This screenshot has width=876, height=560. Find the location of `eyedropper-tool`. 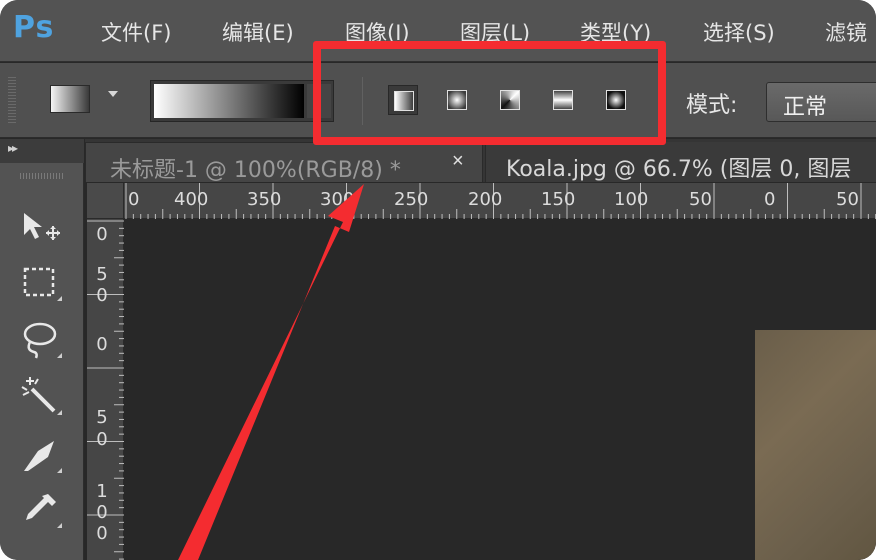

eyedropper-tool is located at coordinates (42, 510).